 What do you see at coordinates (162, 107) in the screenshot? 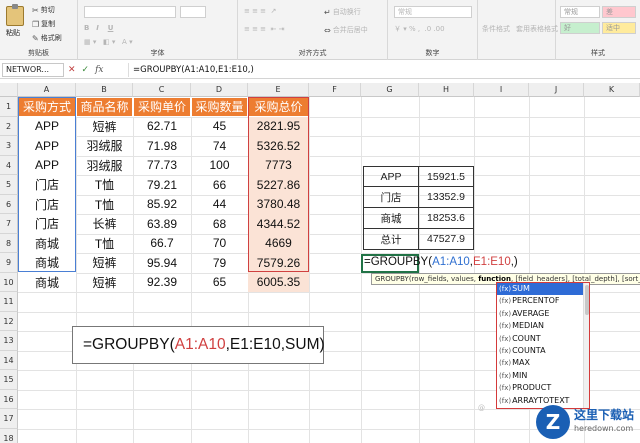
I see `header-cell: 采购单价` at bounding box center [162, 107].